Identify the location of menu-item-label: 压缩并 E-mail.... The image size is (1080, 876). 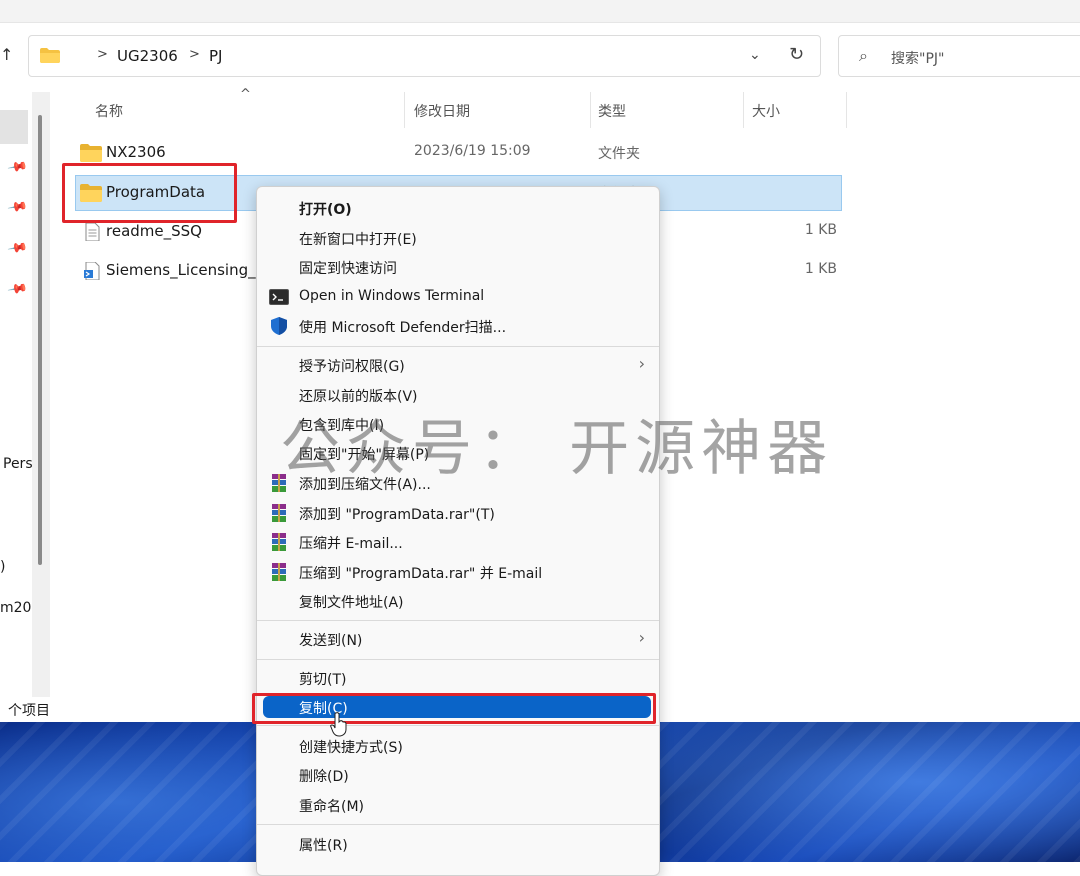
(351, 544).